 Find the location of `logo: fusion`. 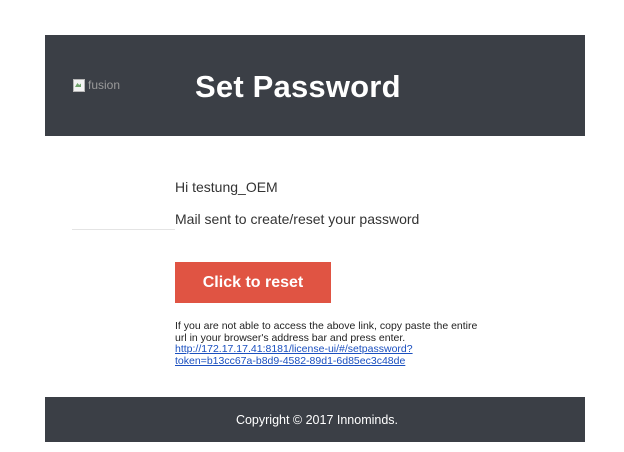

logo: fusion is located at coordinates (96, 85).